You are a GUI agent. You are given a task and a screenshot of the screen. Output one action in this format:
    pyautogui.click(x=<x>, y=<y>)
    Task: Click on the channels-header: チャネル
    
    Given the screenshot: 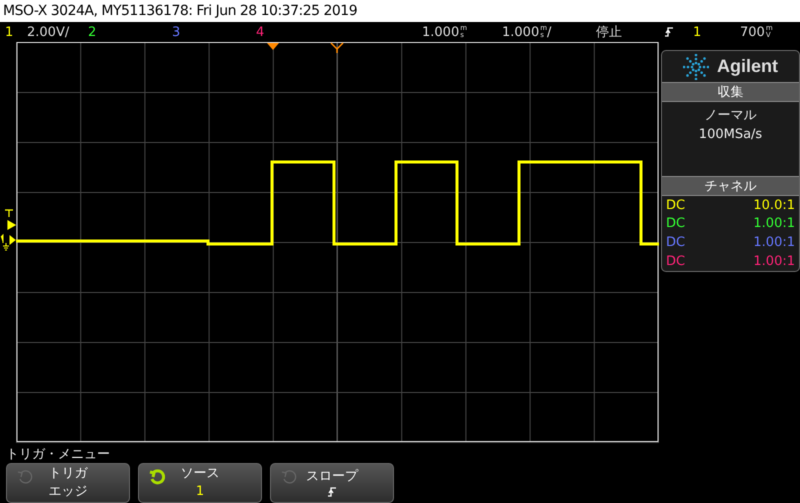 What is the action you would take?
    pyautogui.click(x=730, y=186)
    